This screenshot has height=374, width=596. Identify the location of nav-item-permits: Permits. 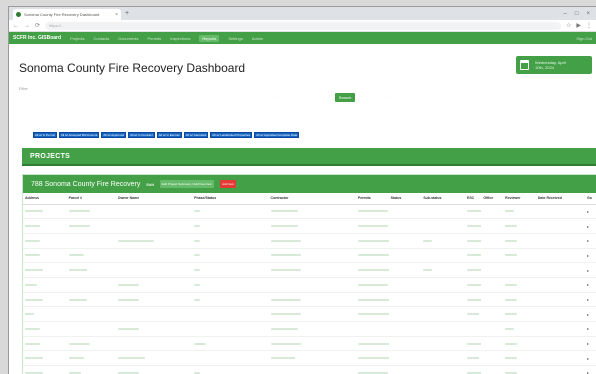
(155, 38).